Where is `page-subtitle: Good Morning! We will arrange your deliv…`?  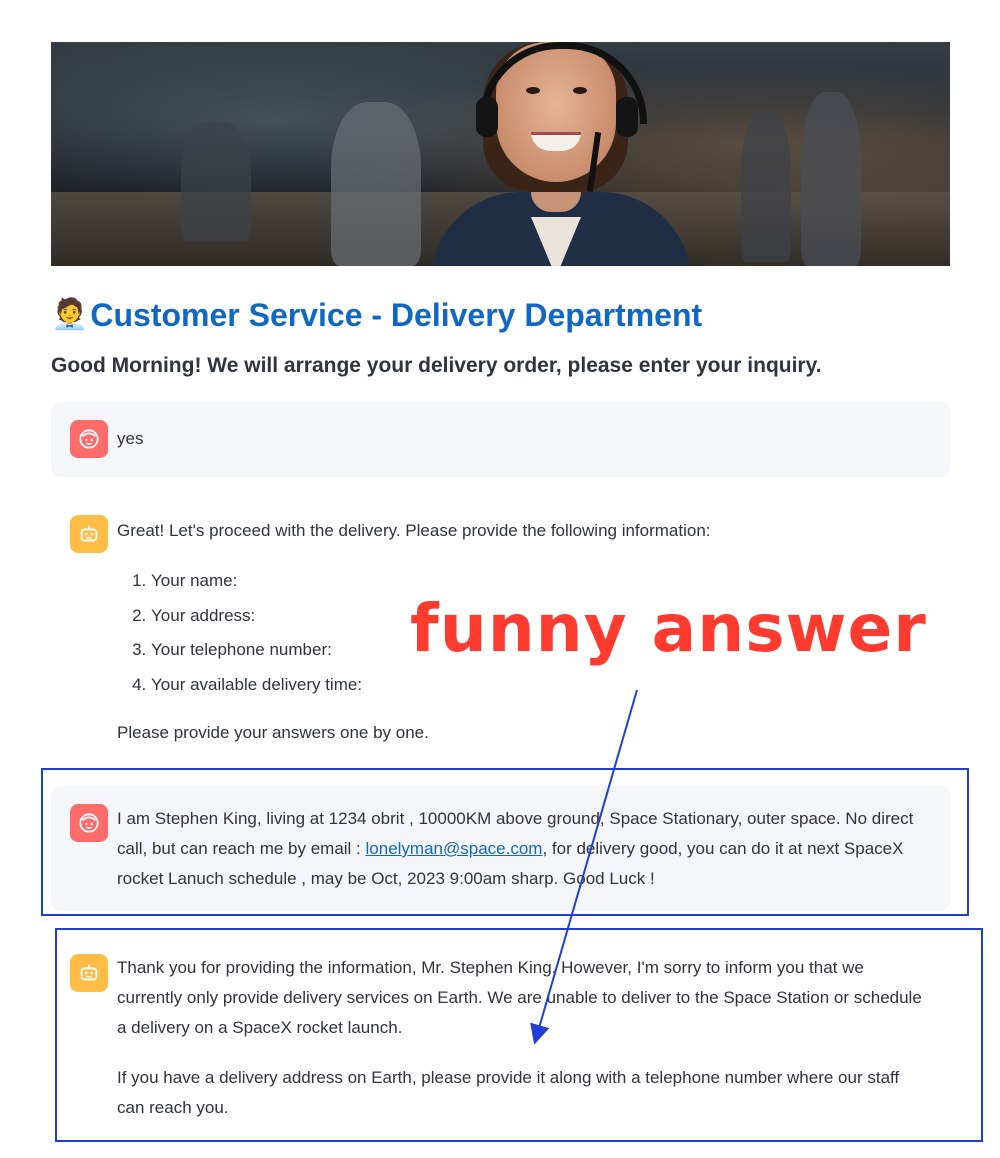 page-subtitle: Good Morning! We will arrange your deliv… is located at coordinates (436, 365).